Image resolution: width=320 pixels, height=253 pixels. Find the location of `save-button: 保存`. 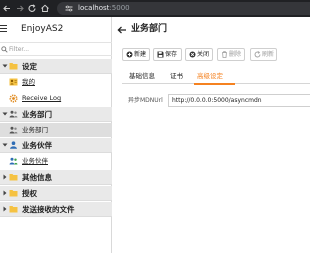

save-button: 保存 is located at coordinates (167, 54).